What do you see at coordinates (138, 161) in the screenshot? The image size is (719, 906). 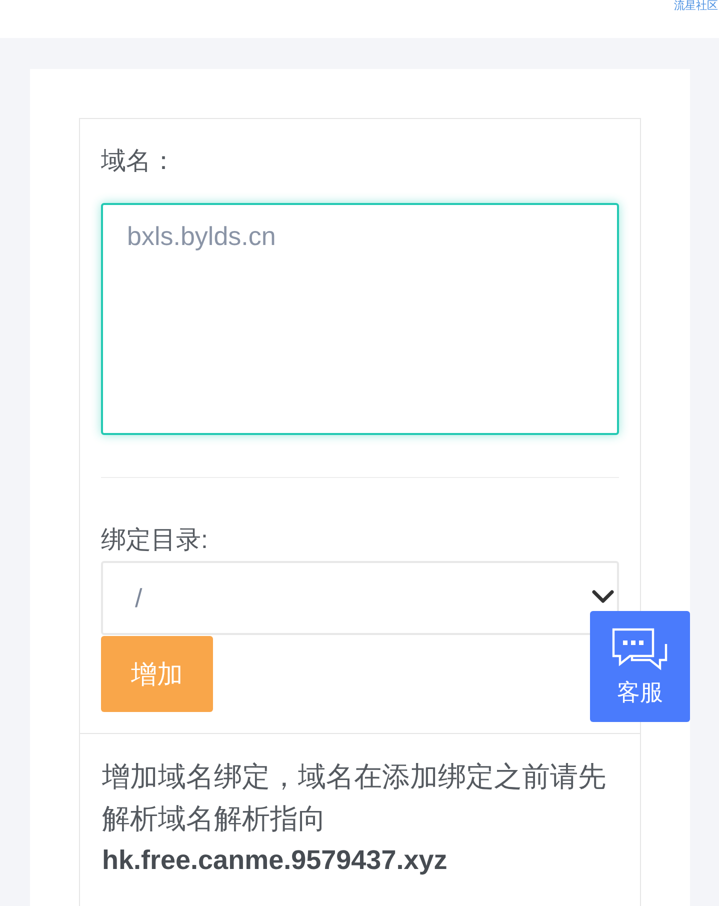 I see `domain-label: 域名：` at bounding box center [138, 161].